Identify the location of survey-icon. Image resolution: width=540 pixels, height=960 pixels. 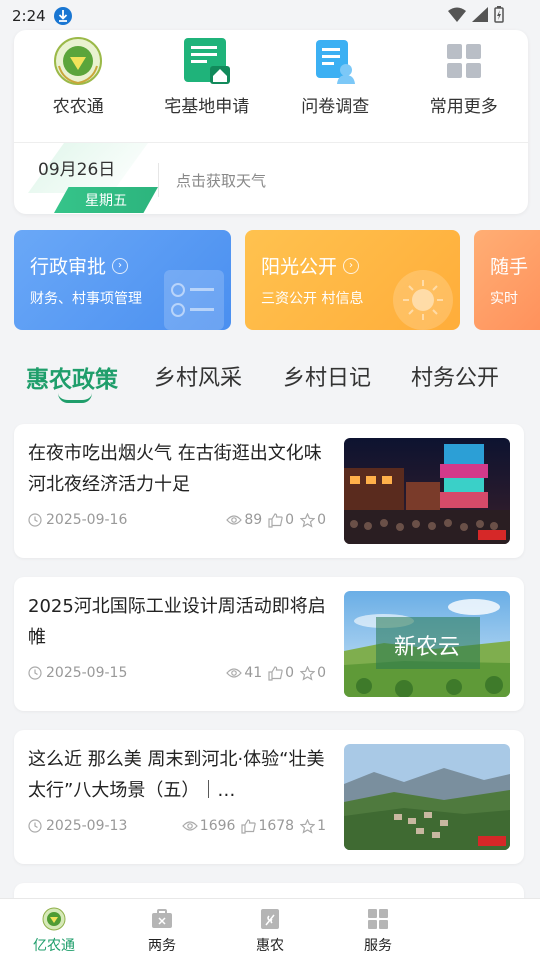
(335, 61).